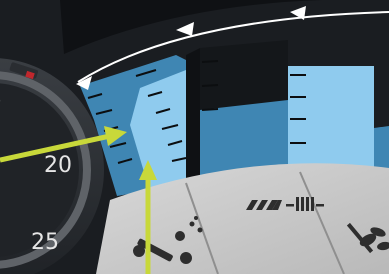  Describe the element at coordinates (45, 242) in the screenshot. I see `dial-number-25: 25` at that location.